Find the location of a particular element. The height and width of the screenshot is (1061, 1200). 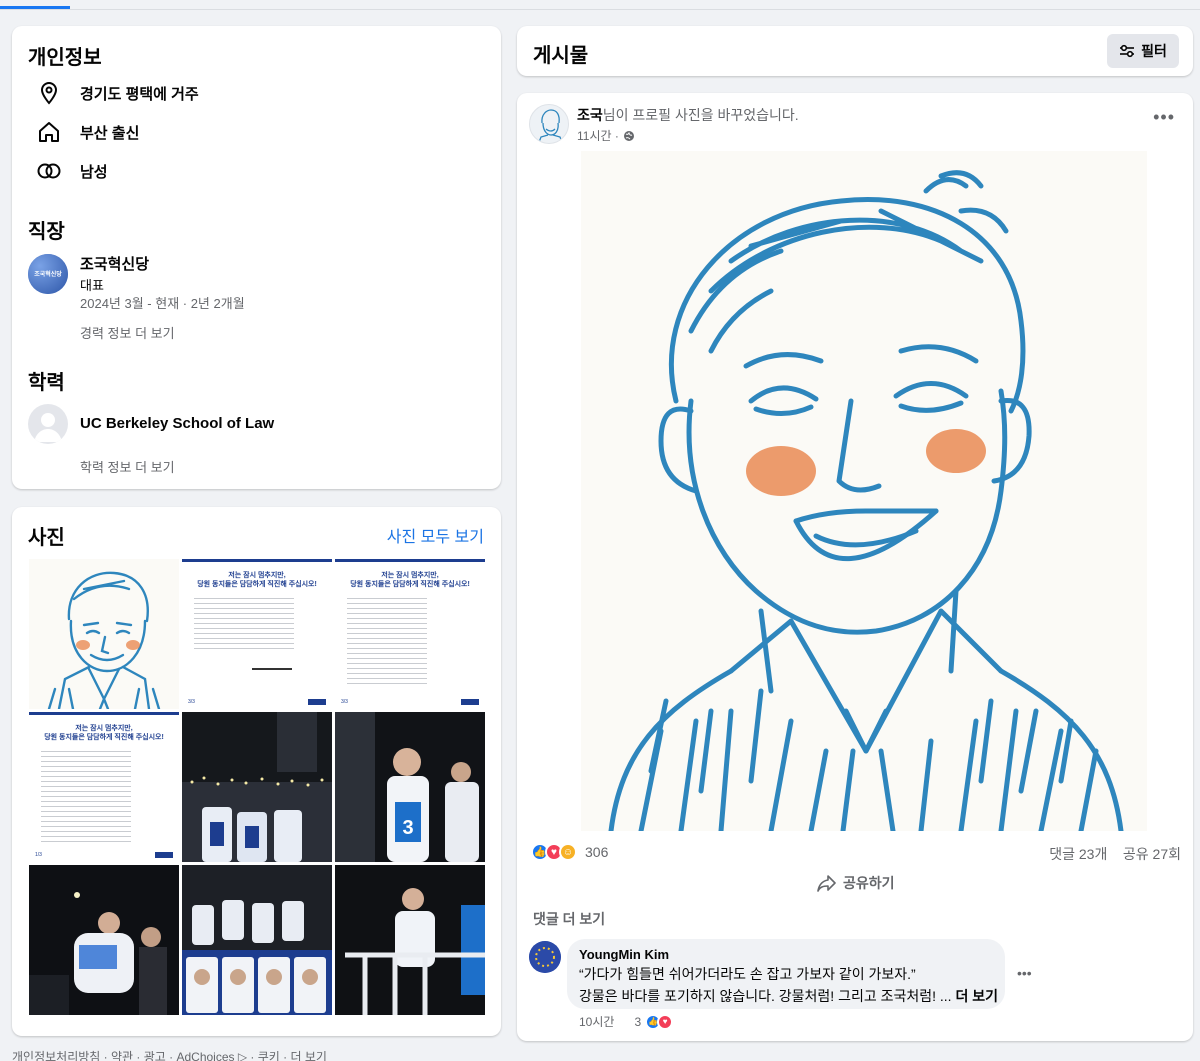

photo-sketch-thumb is located at coordinates (104, 634).